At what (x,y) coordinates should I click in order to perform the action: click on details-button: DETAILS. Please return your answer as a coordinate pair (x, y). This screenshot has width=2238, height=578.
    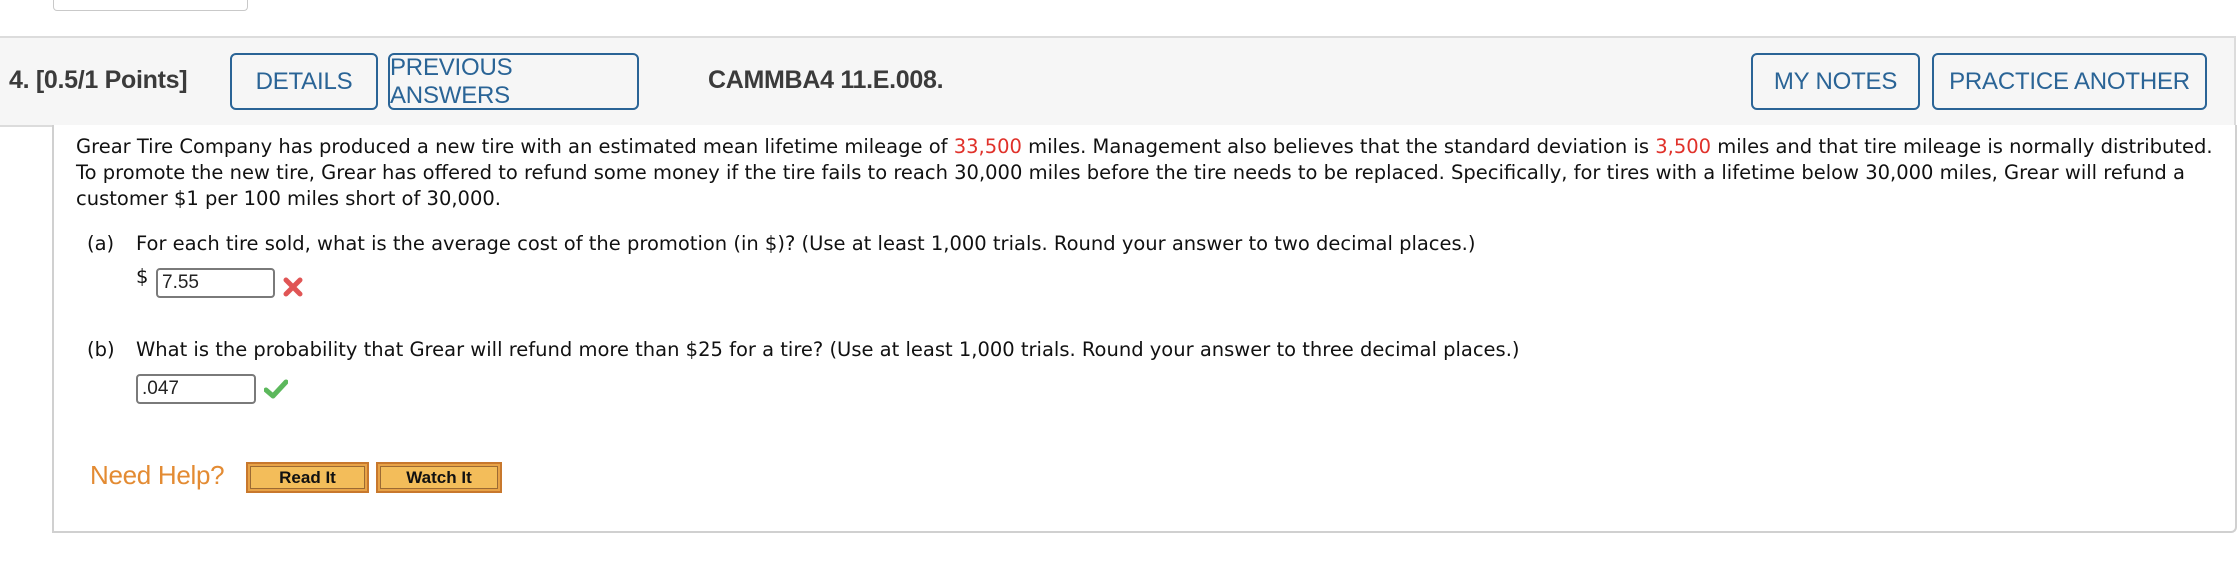
    Looking at the image, I should click on (304, 81).